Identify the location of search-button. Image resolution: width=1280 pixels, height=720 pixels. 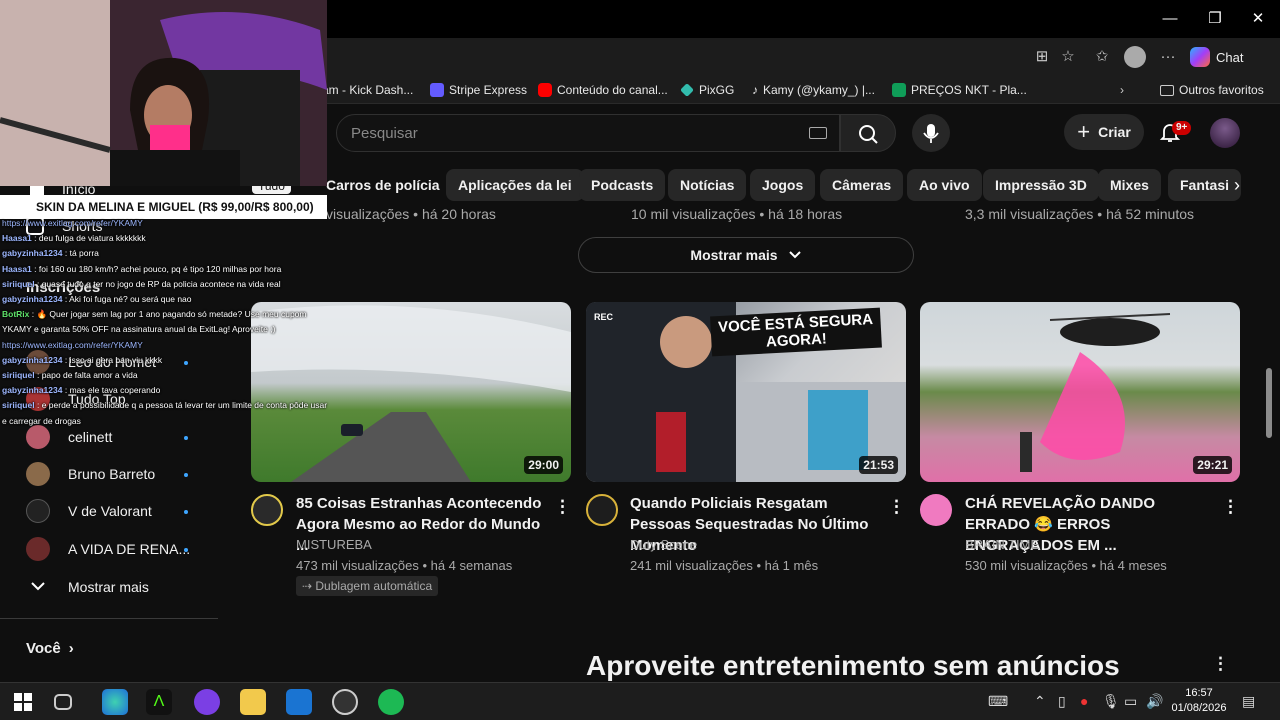
(868, 133).